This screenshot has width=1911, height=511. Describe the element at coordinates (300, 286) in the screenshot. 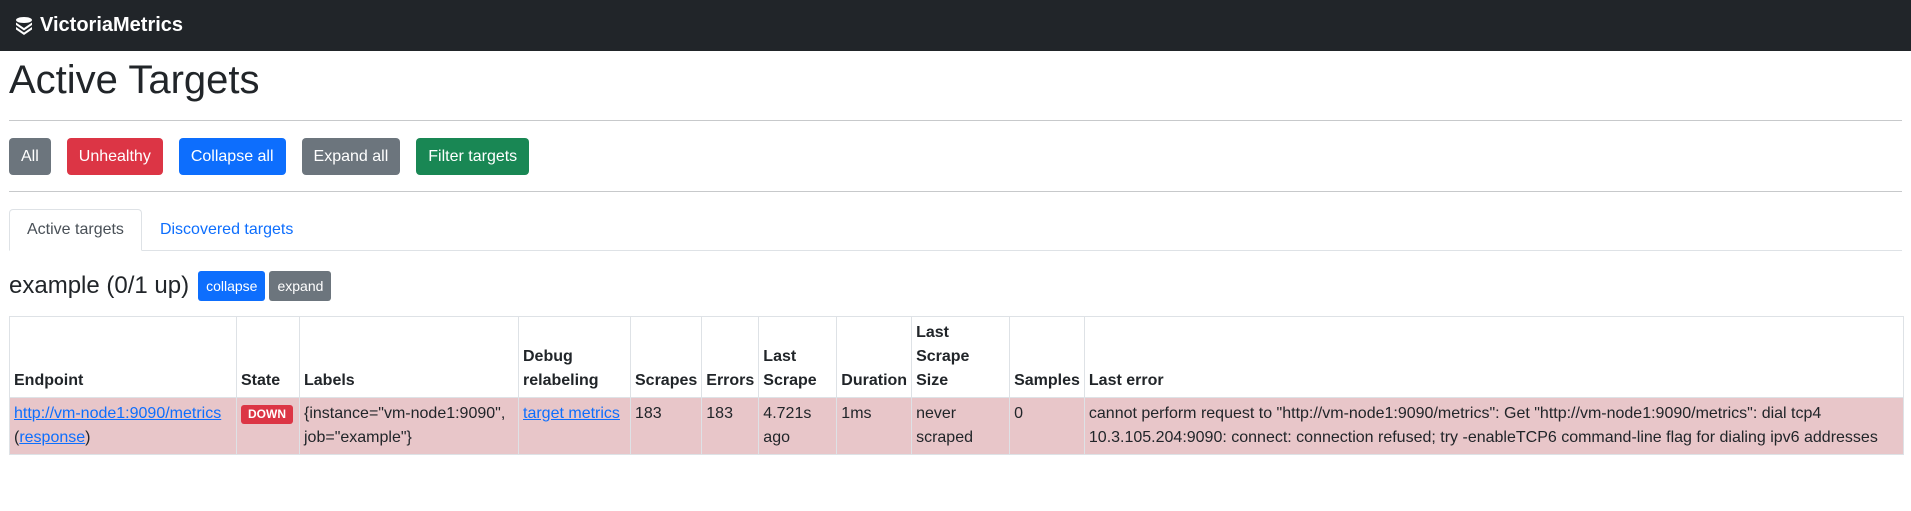

I see `expand-button: expand` at that location.